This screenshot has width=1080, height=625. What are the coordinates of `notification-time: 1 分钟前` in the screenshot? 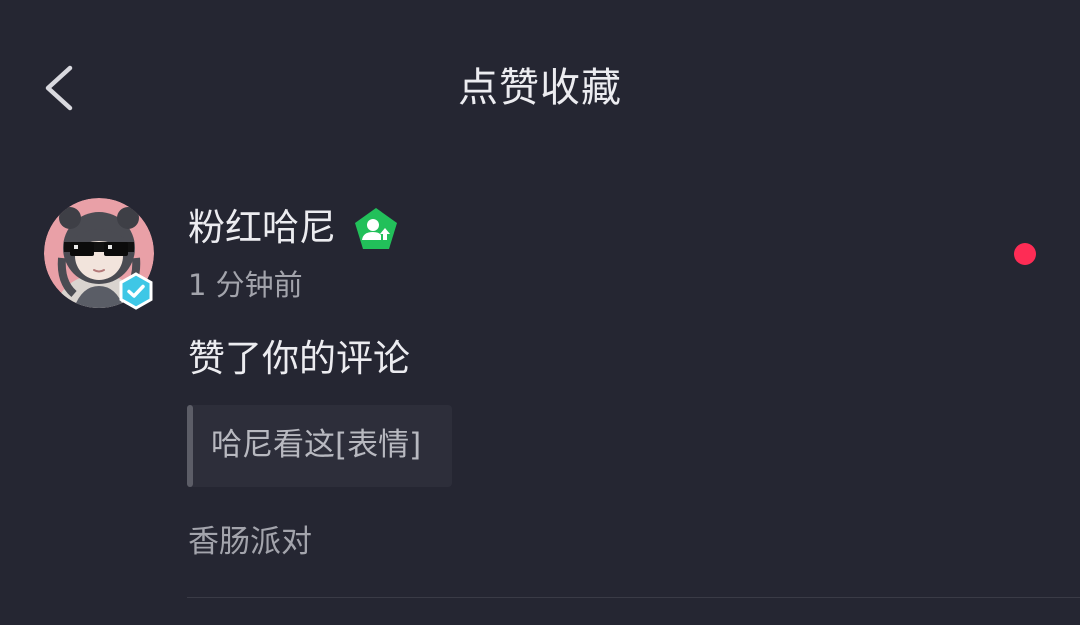 It's located at (245, 285).